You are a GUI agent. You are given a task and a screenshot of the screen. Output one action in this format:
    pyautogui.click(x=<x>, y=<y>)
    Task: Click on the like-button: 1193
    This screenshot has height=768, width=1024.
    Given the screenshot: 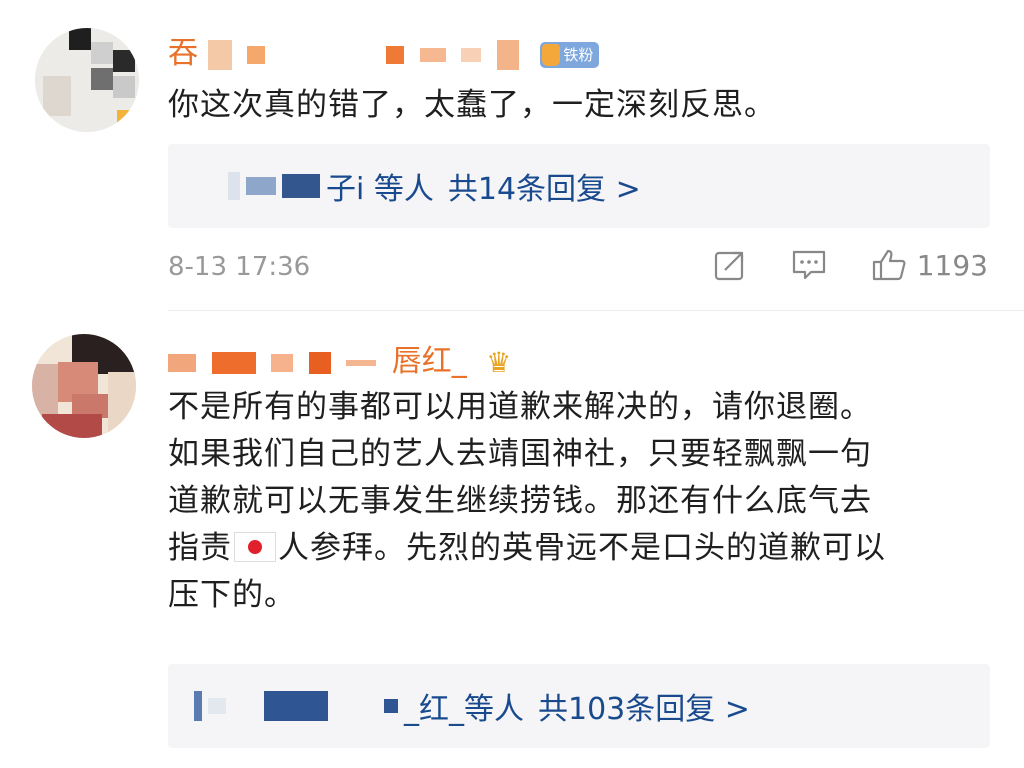 What is the action you would take?
    pyautogui.click(x=929, y=265)
    